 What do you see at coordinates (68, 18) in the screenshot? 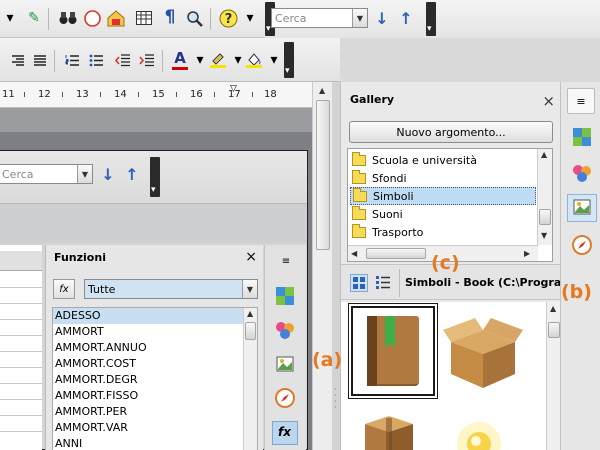
I see `binoculars-icon` at bounding box center [68, 18].